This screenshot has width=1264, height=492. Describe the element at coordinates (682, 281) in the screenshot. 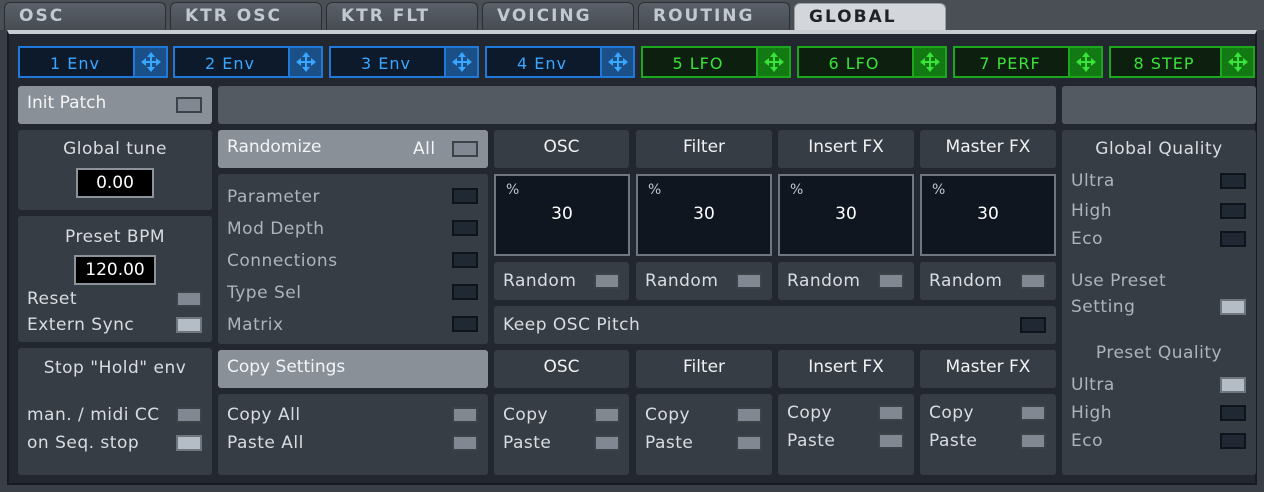

I see `filter-random-label: Random` at that location.